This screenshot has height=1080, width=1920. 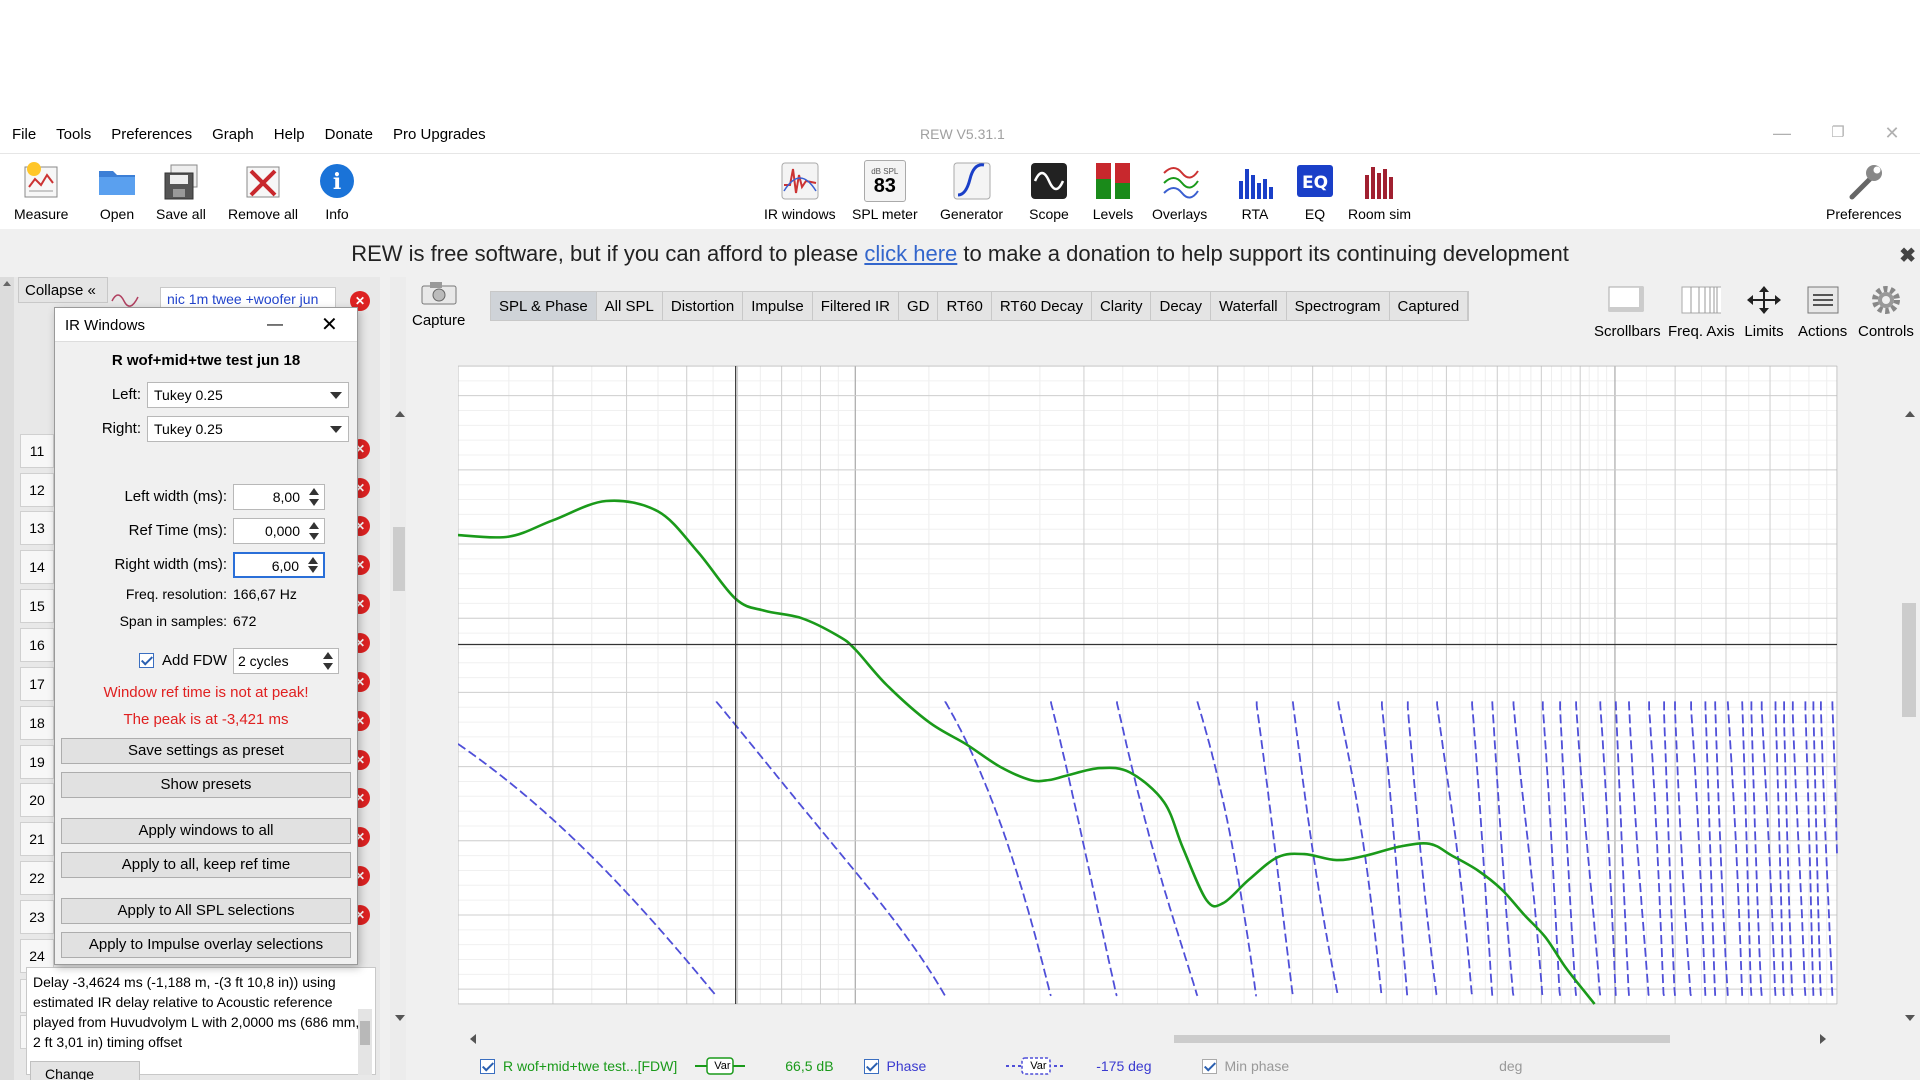 What do you see at coordinates (41, 191) in the screenshot?
I see `measure-button: Measure` at bounding box center [41, 191].